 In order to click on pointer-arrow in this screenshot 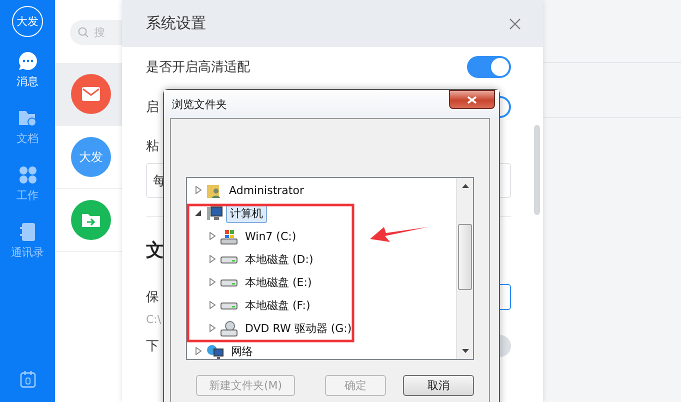, I will do `click(399, 234)`.